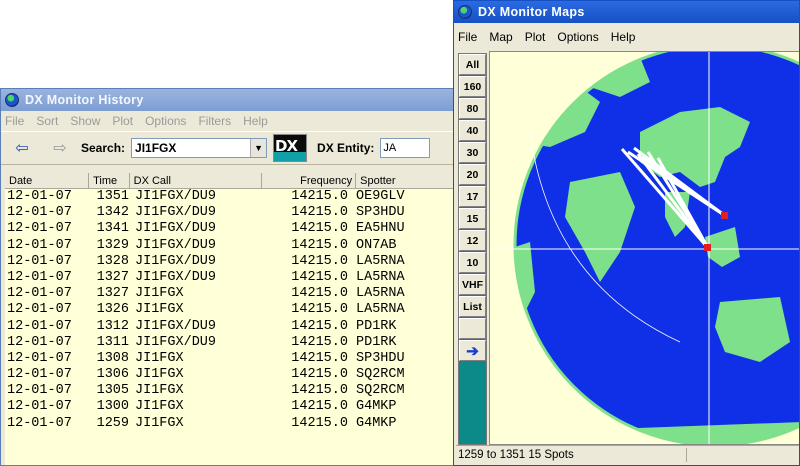 This screenshot has height=466, width=800. Describe the element at coordinates (500, 37) in the screenshot. I see `maps-menu-map: Map` at that location.